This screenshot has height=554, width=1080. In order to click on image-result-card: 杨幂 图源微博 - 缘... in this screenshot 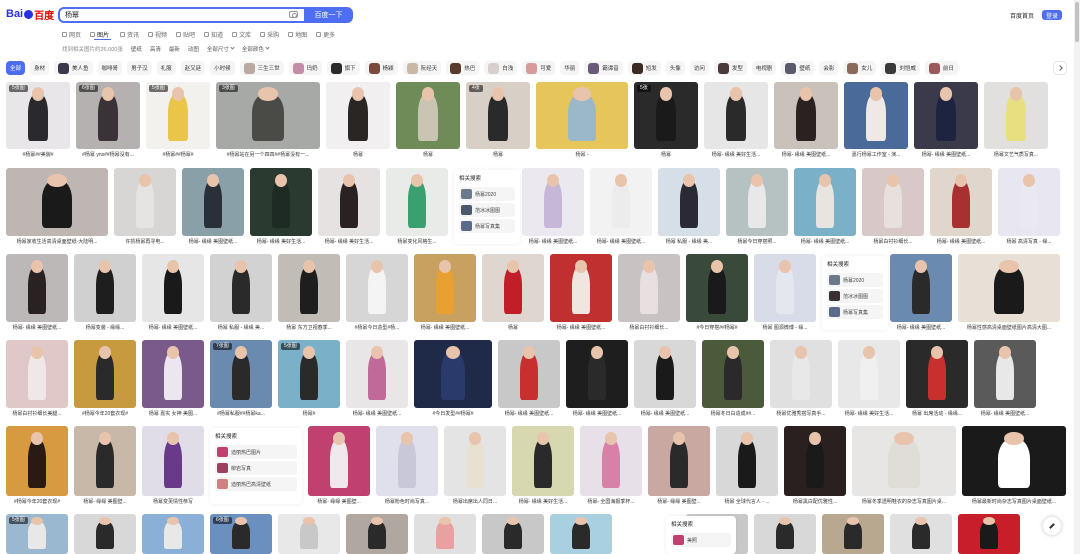, I will do `click(785, 293)`.